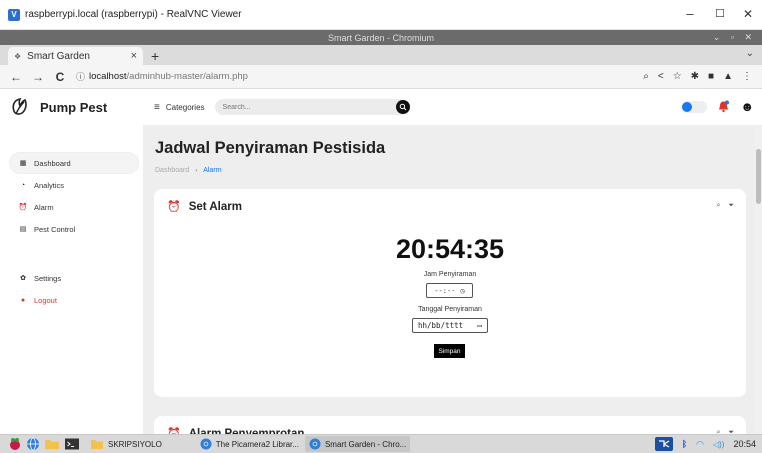 Image resolution: width=762 pixels, height=453 pixels. Describe the element at coordinates (718, 206) in the screenshot. I see `card-search-icon: ⌕` at that location.